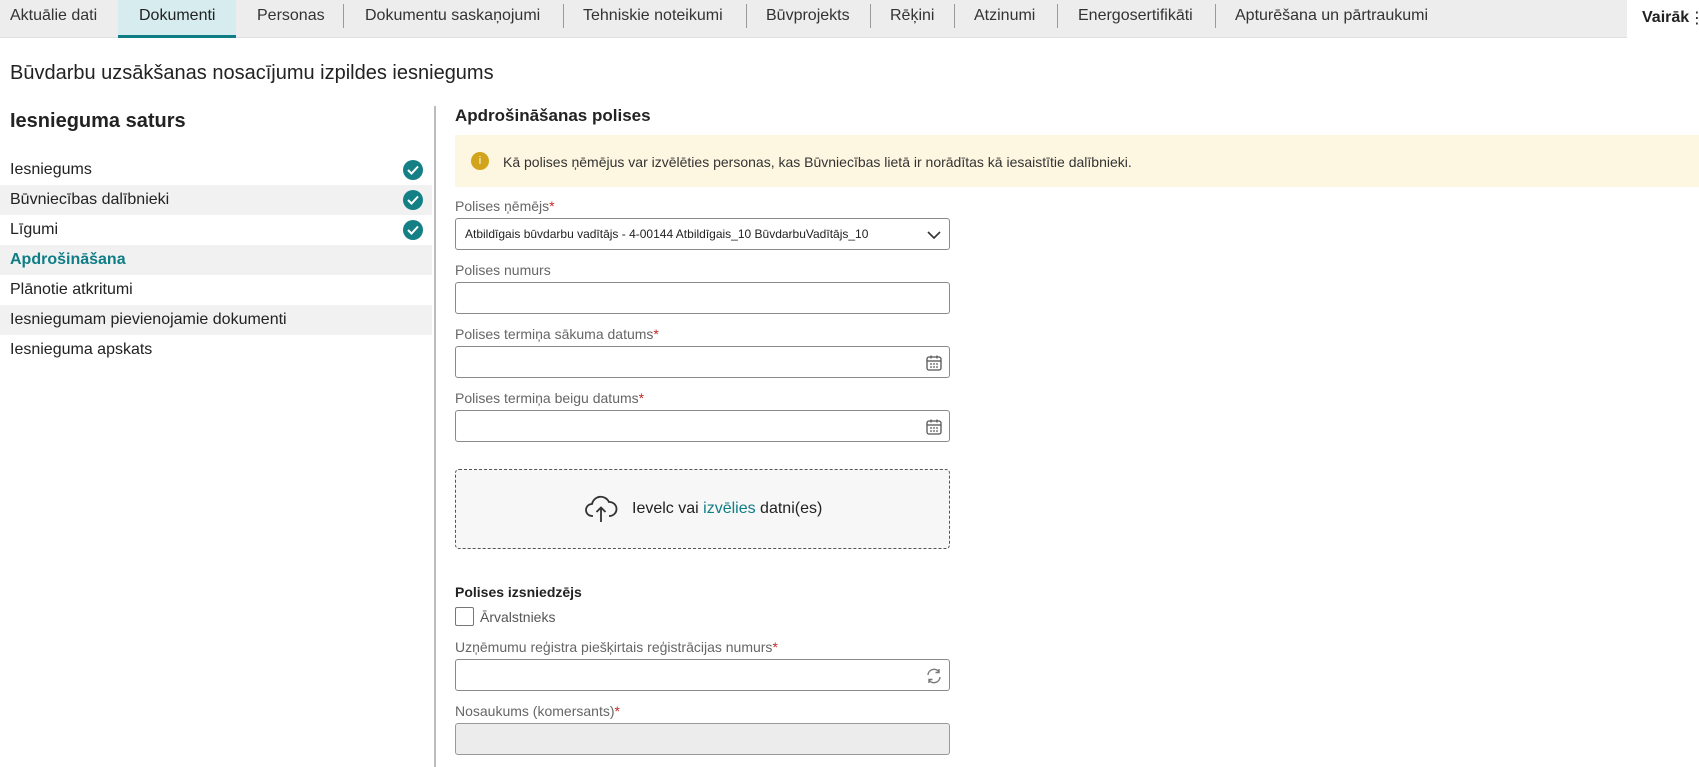 The image size is (1699, 767). What do you see at coordinates (518, 617) in the screenshot?
I see `foreigner-label: Ārvalstnieks` at bounding box center [518, 617].